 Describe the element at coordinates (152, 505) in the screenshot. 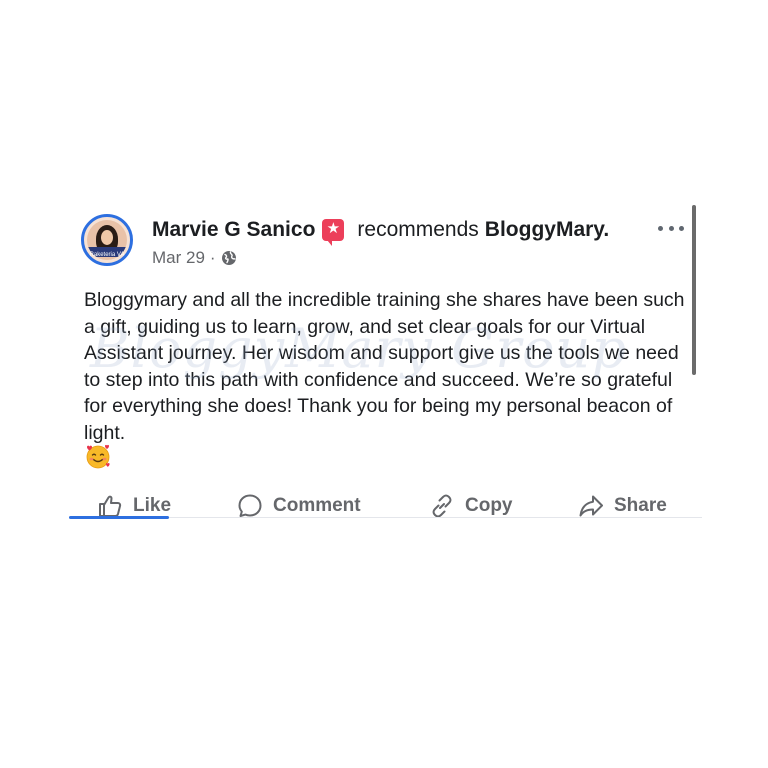

I see `like-label: Like` at that location.